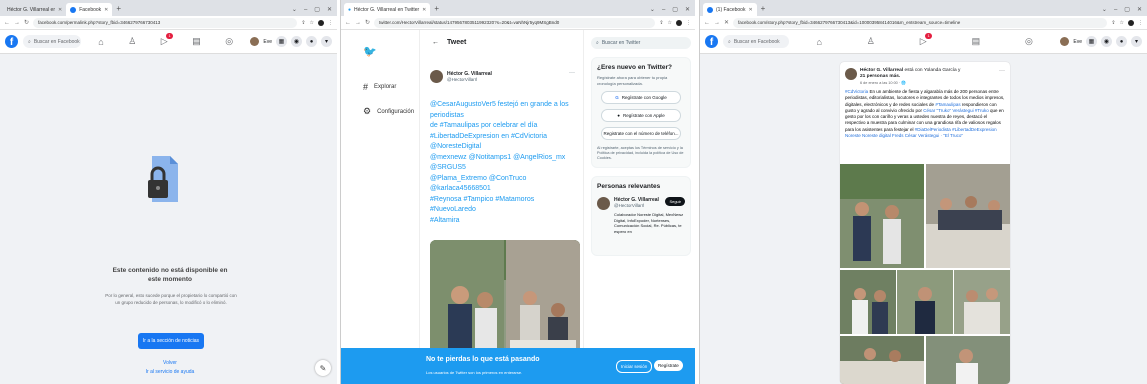  I want to click on tweet-line: #Altamira, so click(505, 221).